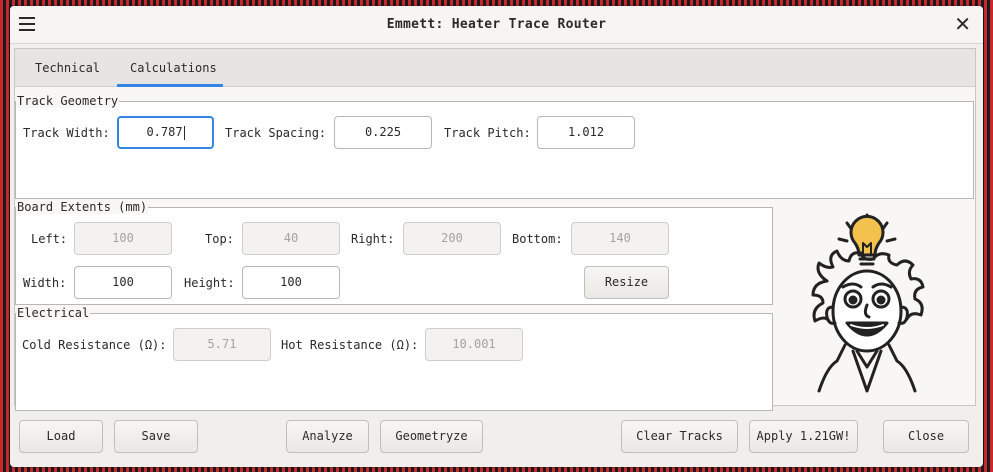 The image size is (993, 472). What do you see at coordinates (868, 303) in the screenshot?
I see `scientist-lightbulb-icon` at bounding box center [868, 303].